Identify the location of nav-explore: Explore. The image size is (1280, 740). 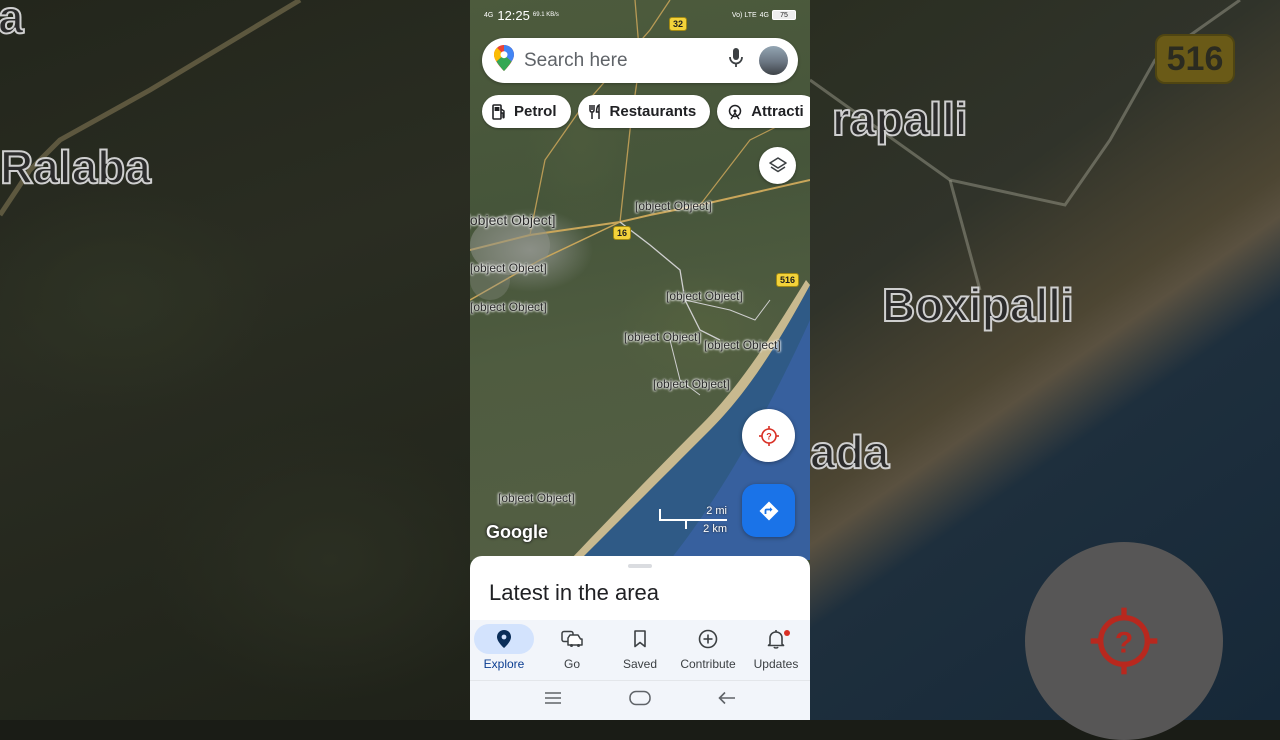
(504, 650).